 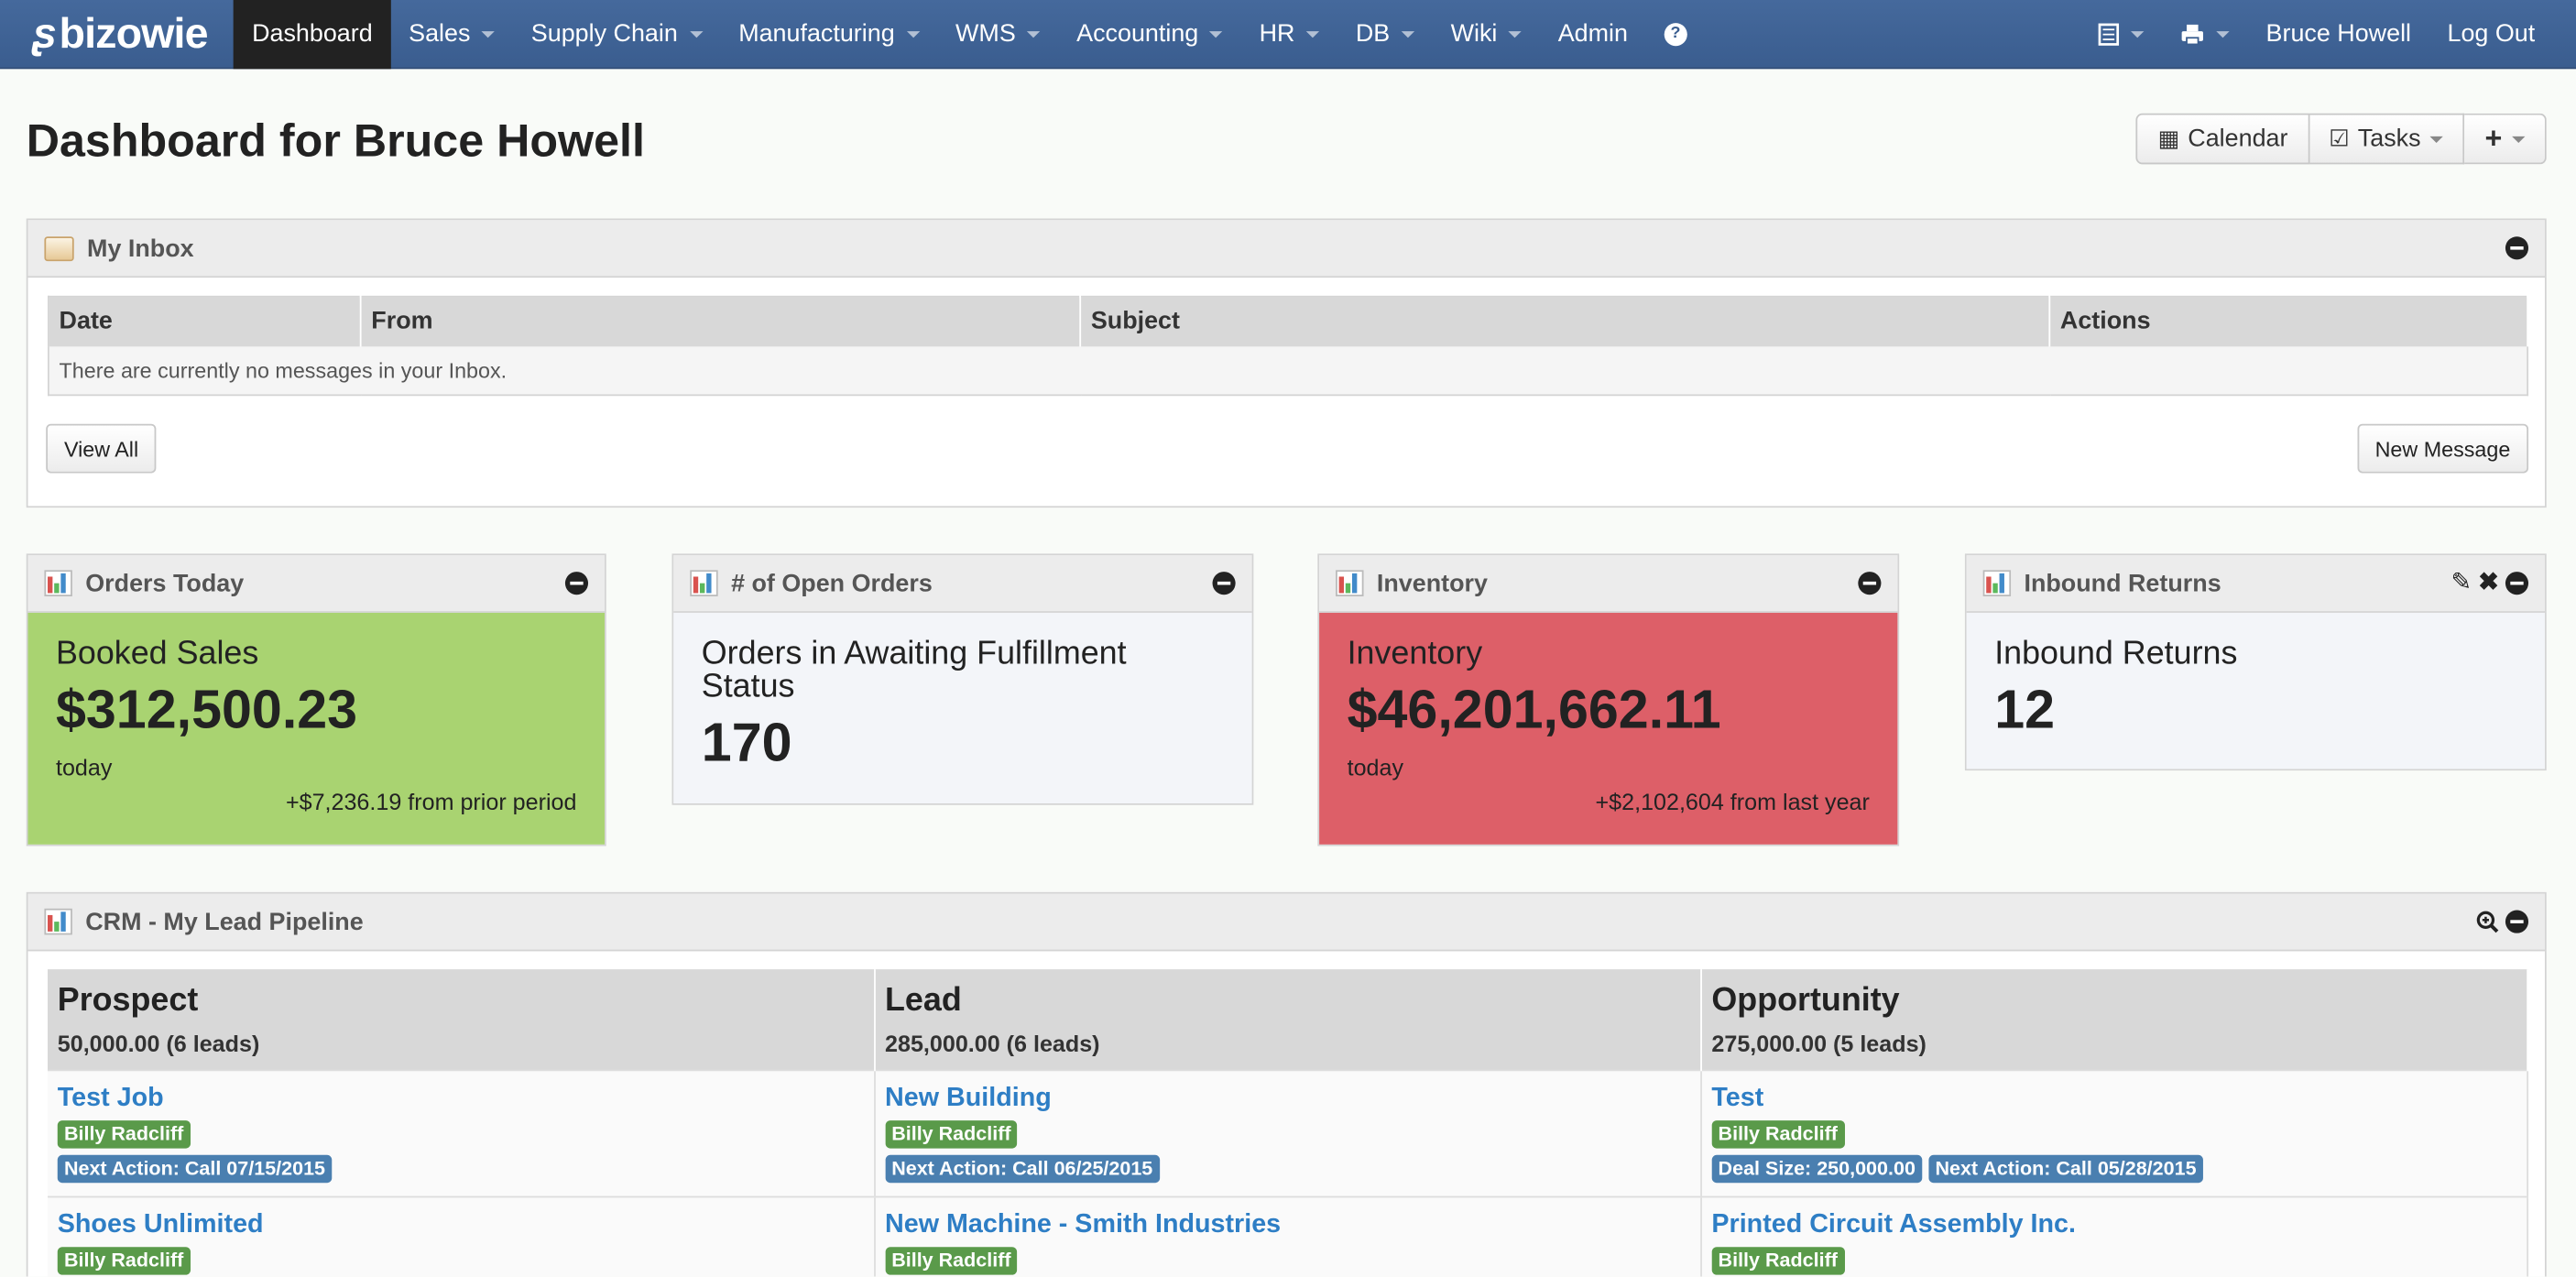 What do you see at coordinates (2461, 582) in the screenshot?
I see `pencil-icon: ✎` at bounding box center [2461, 582].